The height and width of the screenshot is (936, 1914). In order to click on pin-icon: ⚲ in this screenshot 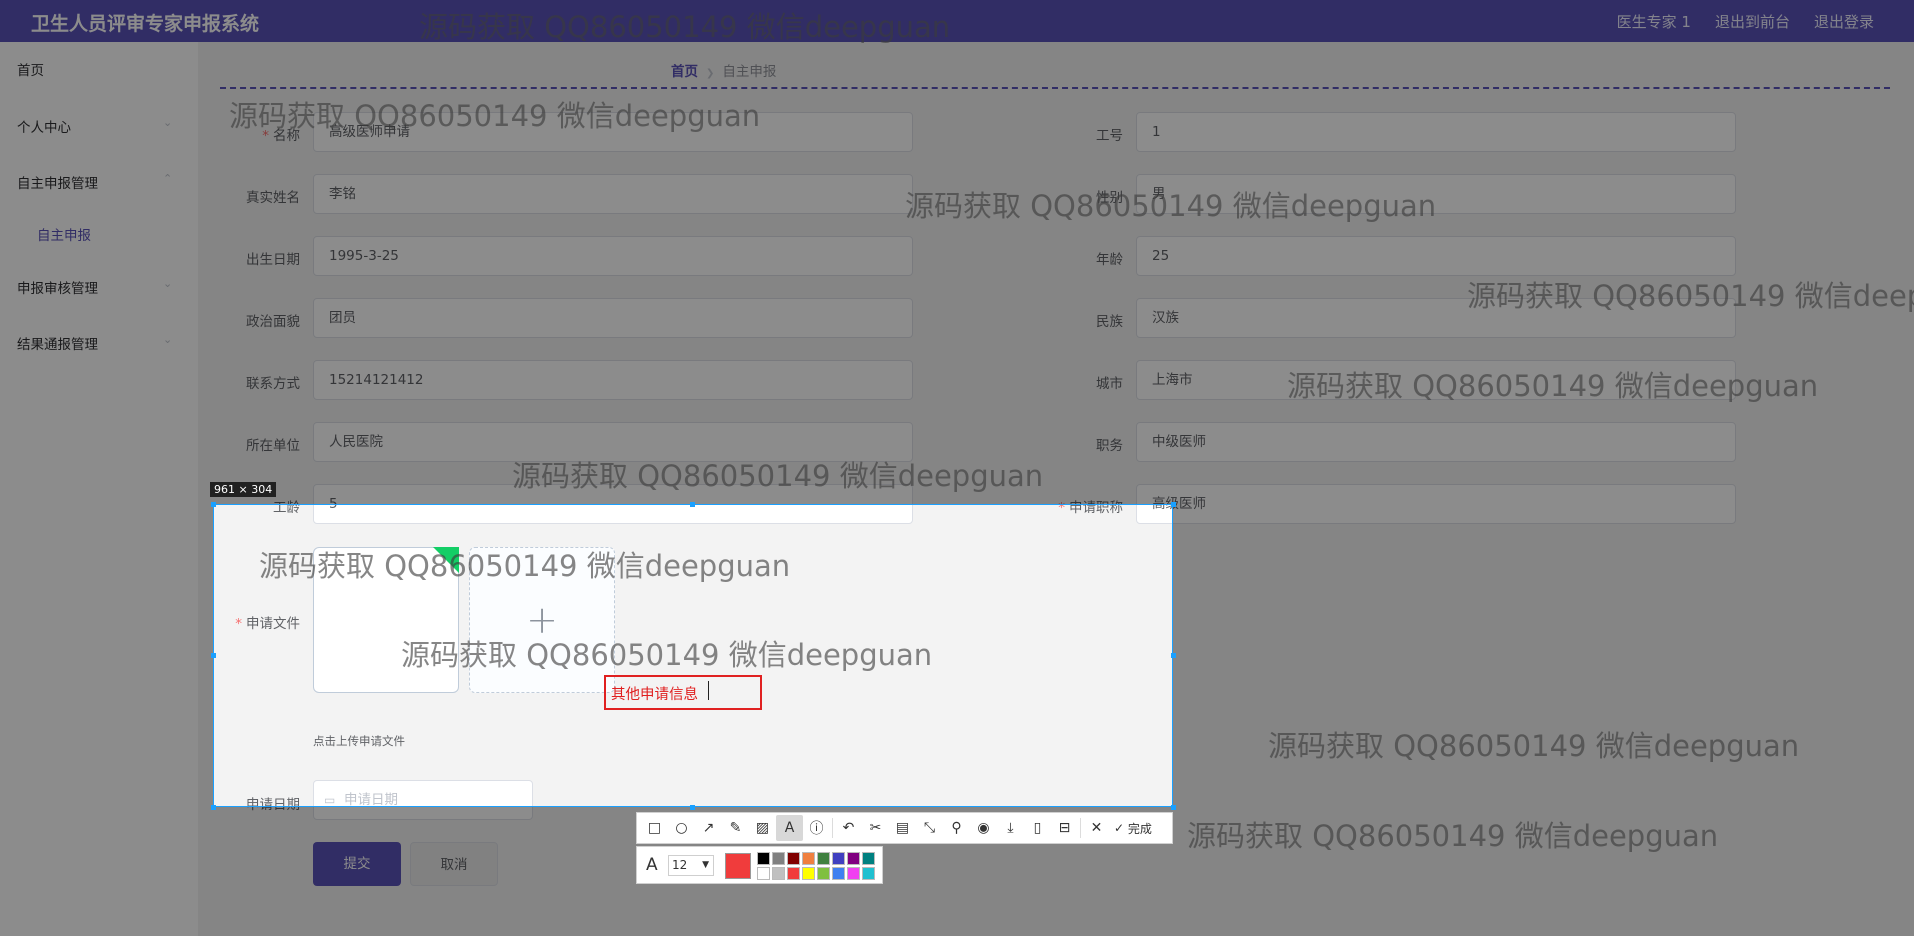, I will do `click(956, 828)`.